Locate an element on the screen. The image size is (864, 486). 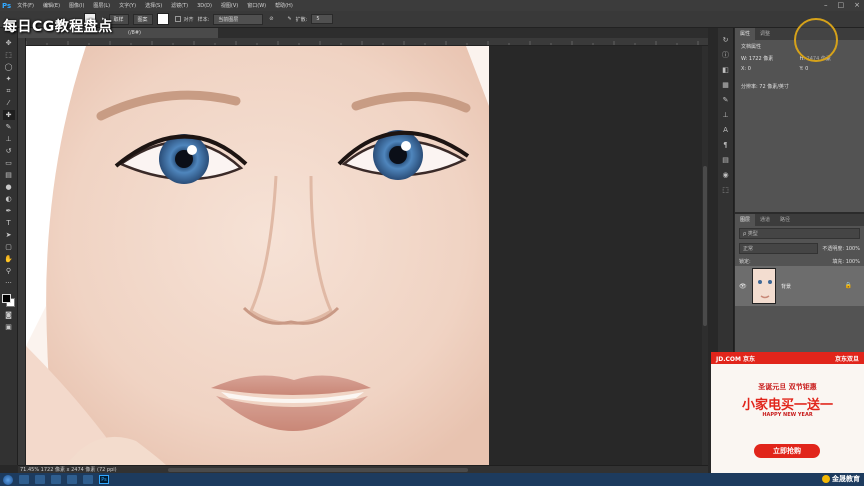
history-icon: ↻ is located at coordinates (726, 40).